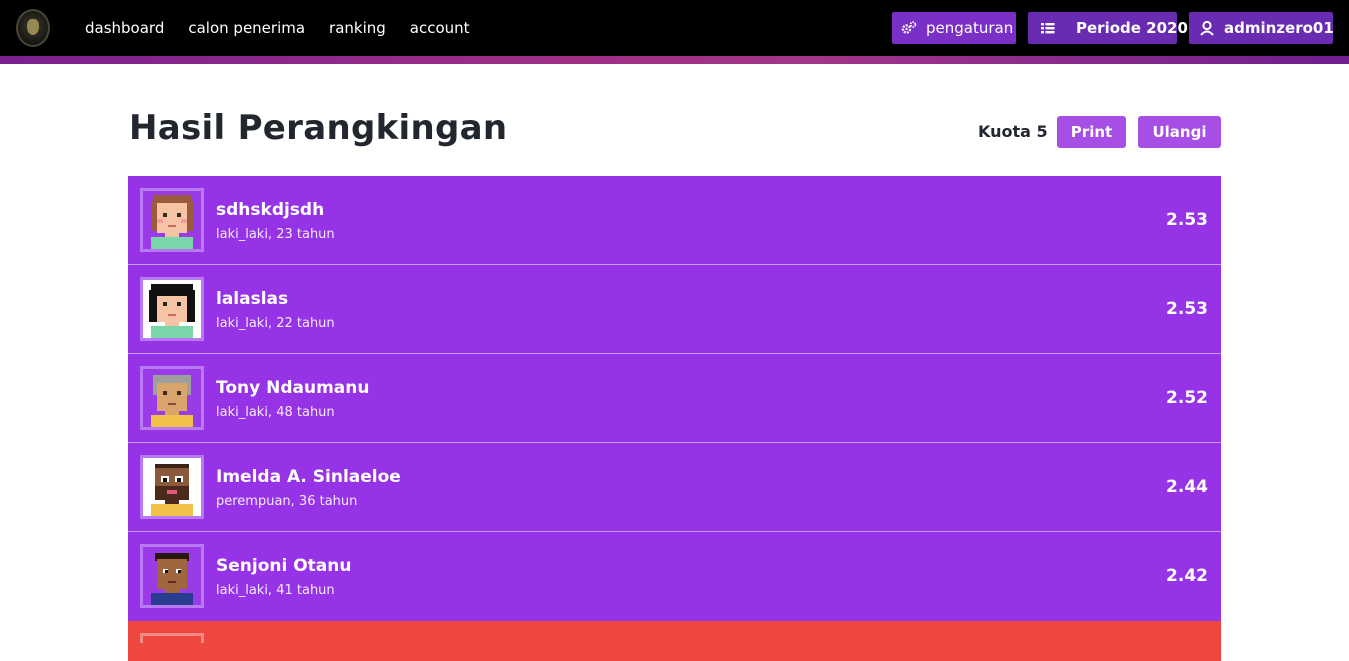 Image resolution: width=1349 pixels, height=661 pixels. Describe the element at coordinates (246, 28) in the screenshot. I see `nav-link-calon-penerima: calon penerima` at that location.